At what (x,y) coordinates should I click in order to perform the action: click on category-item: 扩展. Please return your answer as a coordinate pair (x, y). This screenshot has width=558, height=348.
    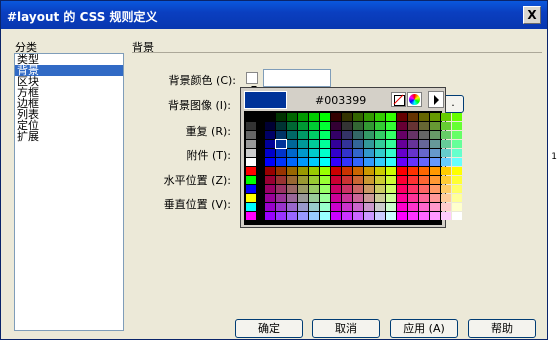
    Looking at the image, I should click on (69, 136).